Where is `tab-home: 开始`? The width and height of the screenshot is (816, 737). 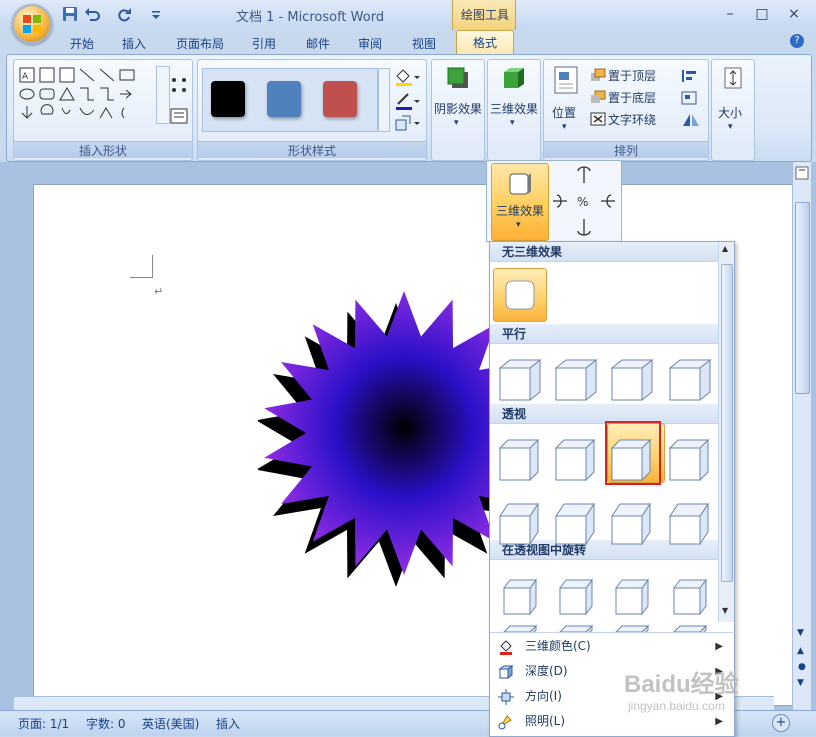 tab-home: 开始 is located at coordinates (82, 44).